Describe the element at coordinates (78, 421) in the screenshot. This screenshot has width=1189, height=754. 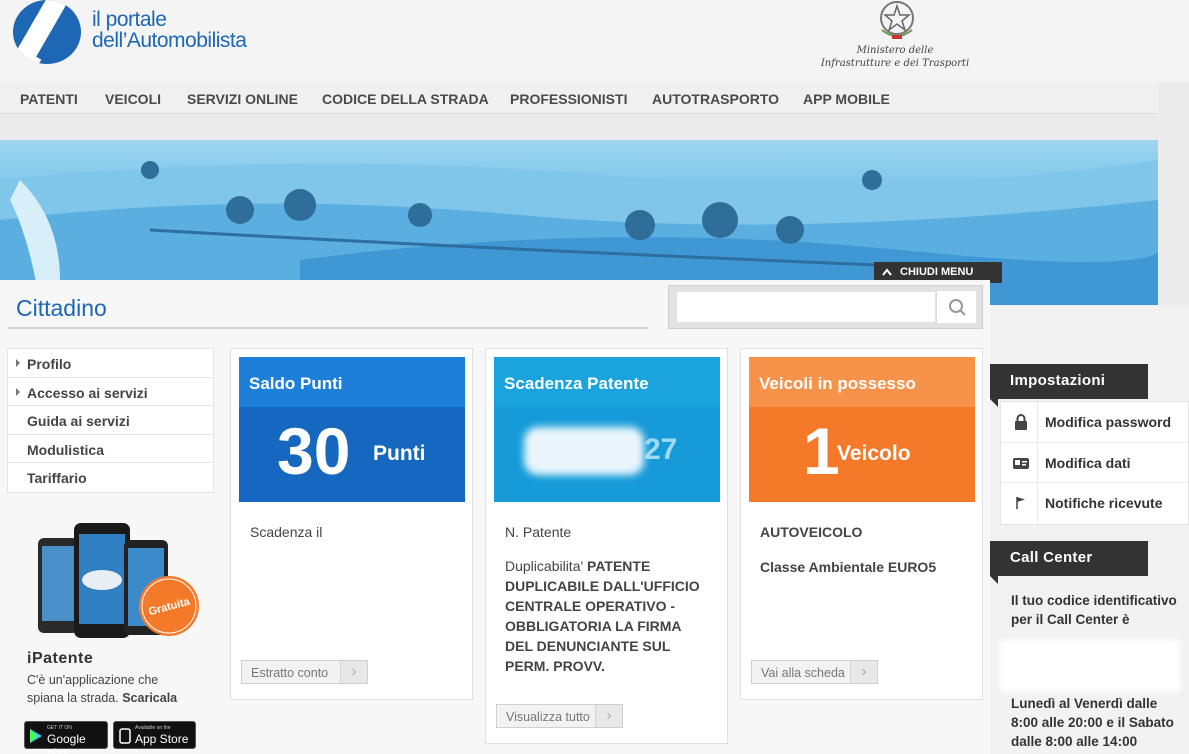
I see `sidebar-item-label: Guida ai servizi` at that location.